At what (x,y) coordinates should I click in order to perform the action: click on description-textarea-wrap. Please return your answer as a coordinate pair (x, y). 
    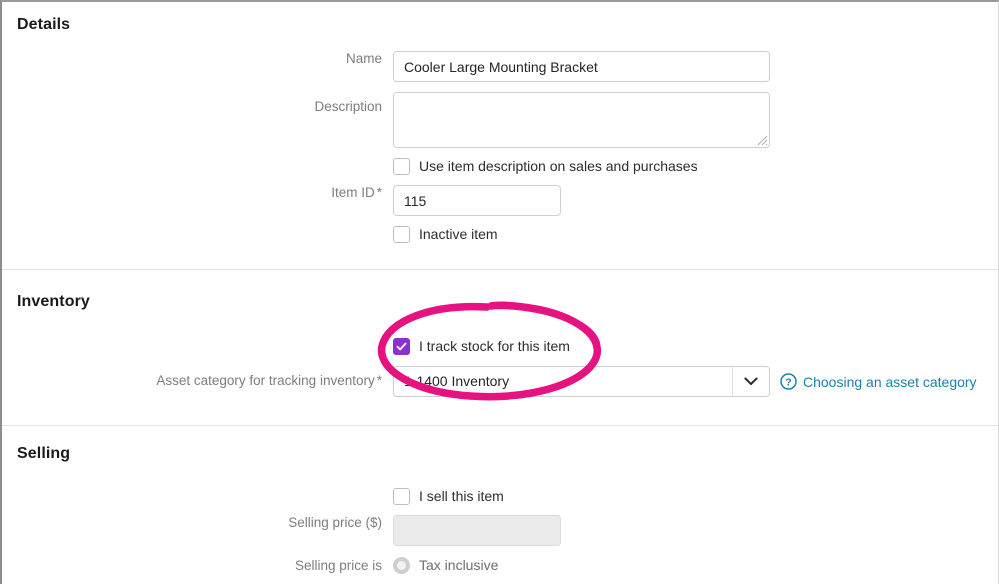
    Looking at the image, I should click on (581, 120).